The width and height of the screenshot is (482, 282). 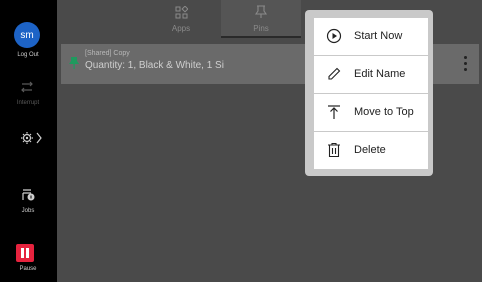 What do you see at coordinates (181, 12) in the screenshot?
I see `apps-grid-icon` at bounding box center [181, 12].